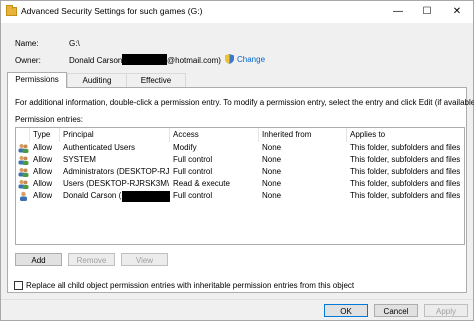 The width and height of the screenshot is (474, 321). Describe the element at coordinates (396, 310) in the screenshot. I see `cancel-button: Cancel` at that location.